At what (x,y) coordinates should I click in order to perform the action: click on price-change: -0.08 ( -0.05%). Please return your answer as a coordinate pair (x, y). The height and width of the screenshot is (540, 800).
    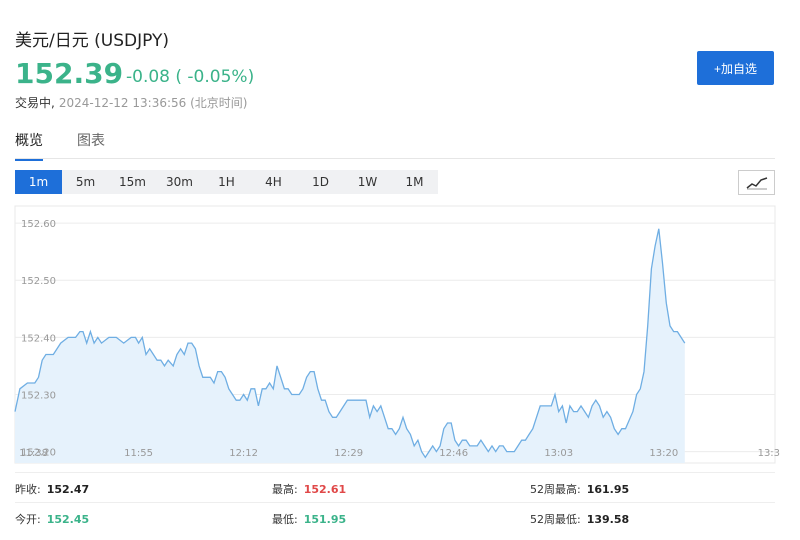
    Looking at the image, I should click on (190, 77).